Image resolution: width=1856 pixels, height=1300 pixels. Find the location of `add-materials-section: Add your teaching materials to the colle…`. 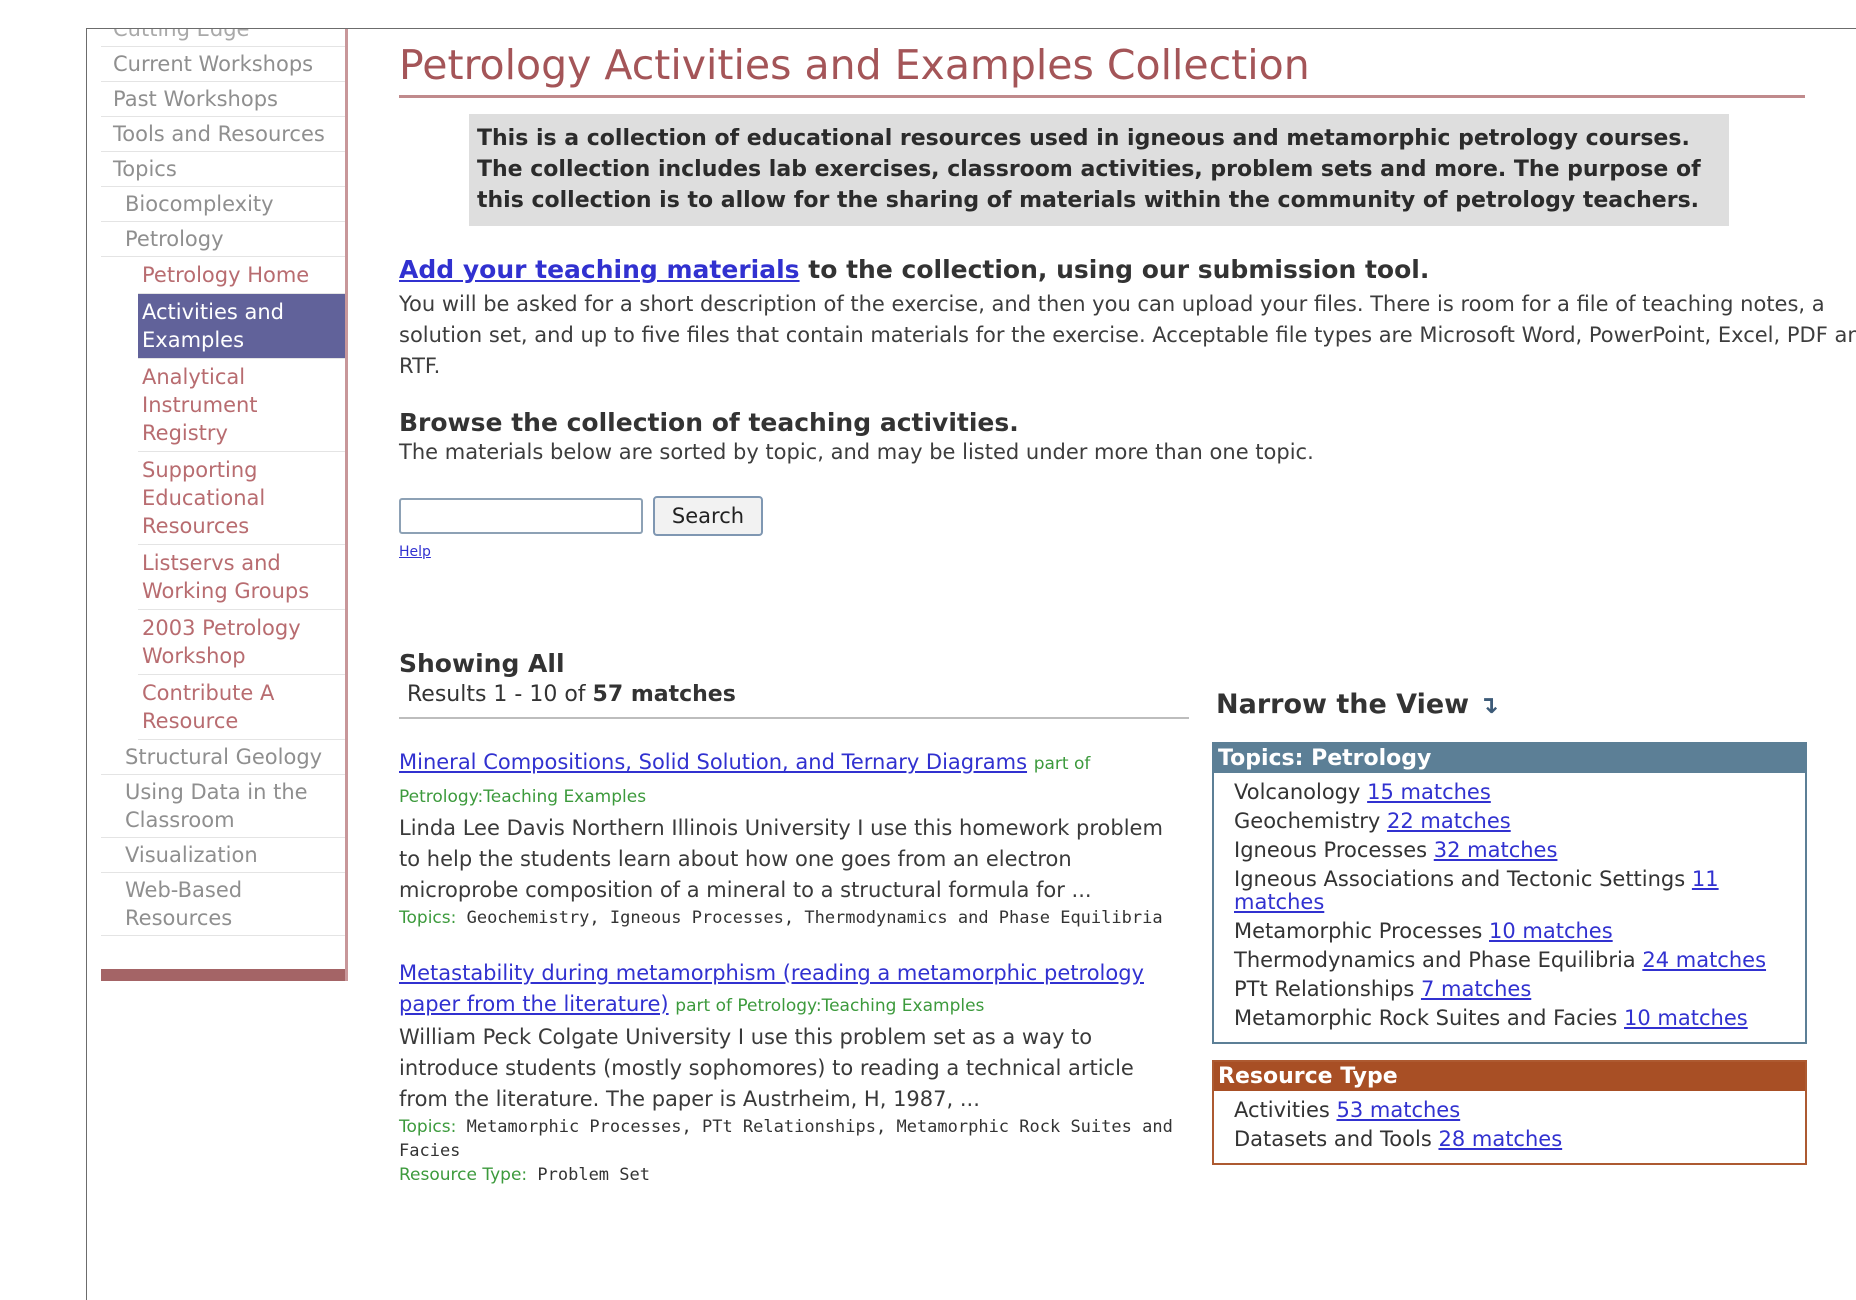

add-materials-section: Add your teaching materials to the colle… is located at coordinates (1127, 318).